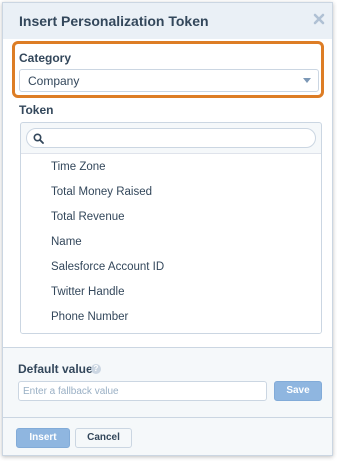 The height and width of the screenshot is (461, 337). Describe the element at coordinates (66, 242) in the screenshot. I see `token-item-name: Name` at that location.